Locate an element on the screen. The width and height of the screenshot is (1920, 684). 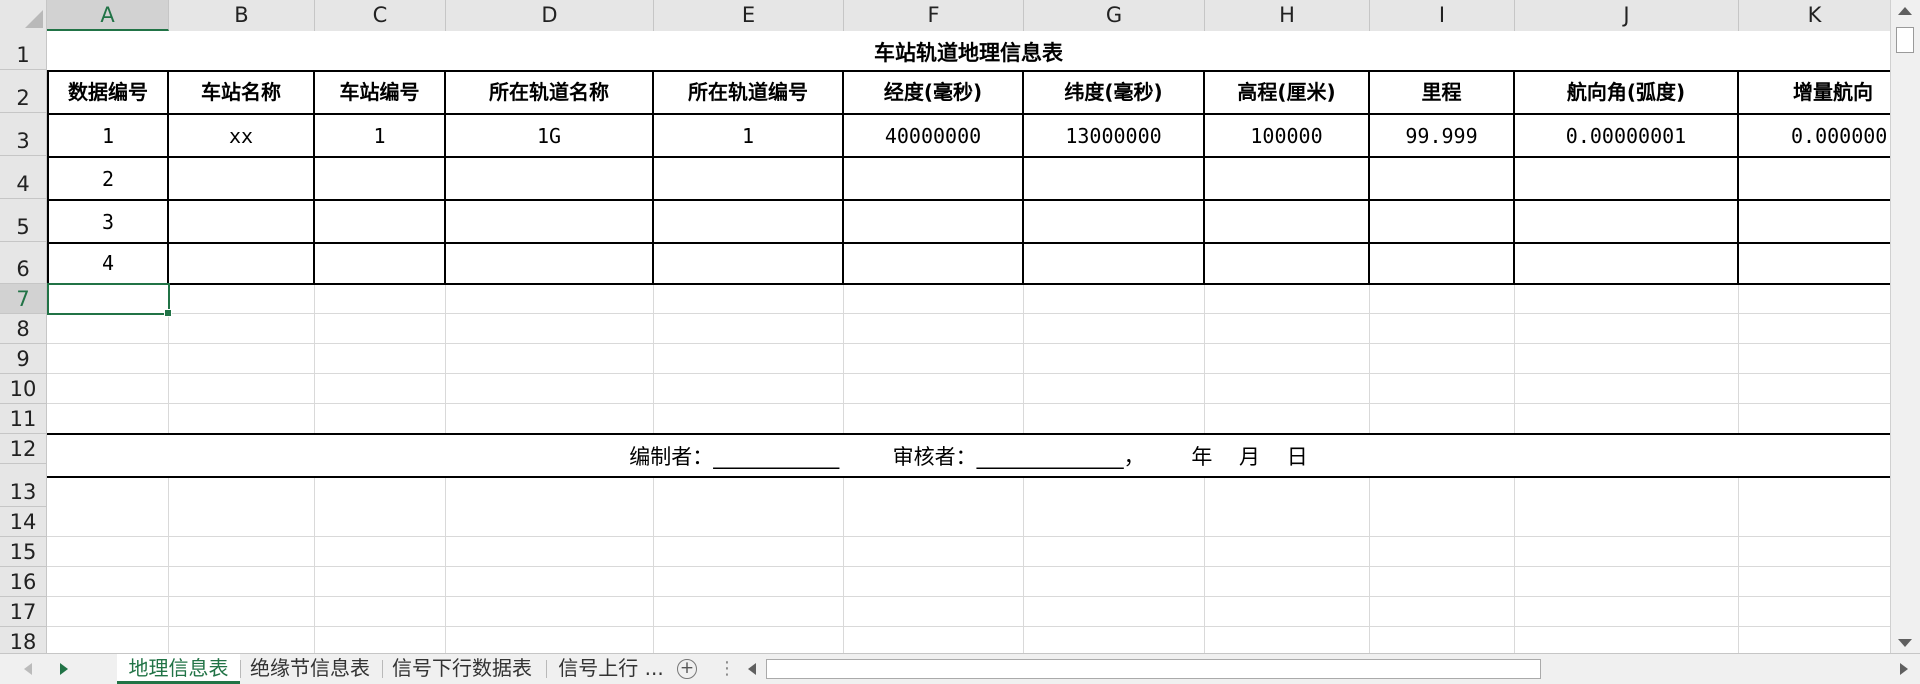
scroll-up-arrow-icon is located at coordinates (1905, 11).